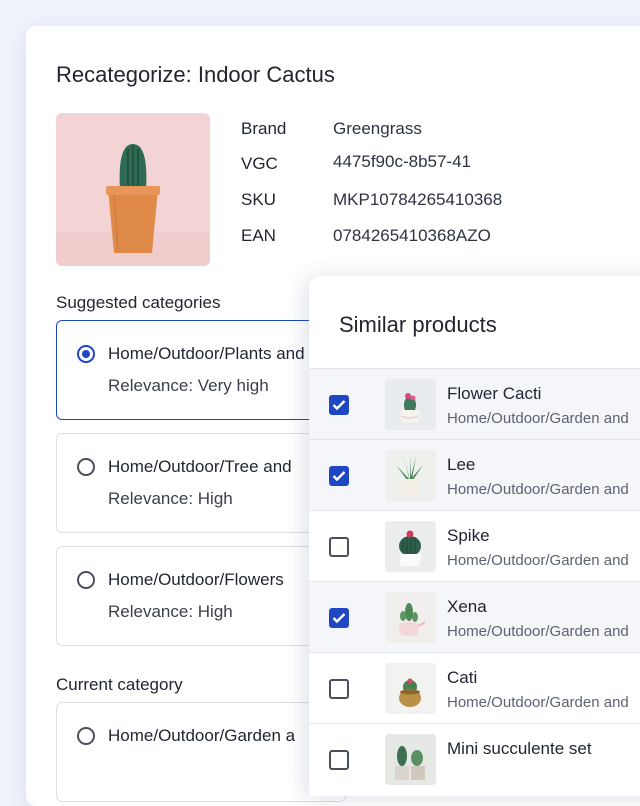  What do you see at coordinates (258, 235) in the screenshot?
I see `ean-label: EAN` at bounding box center [258, 235].